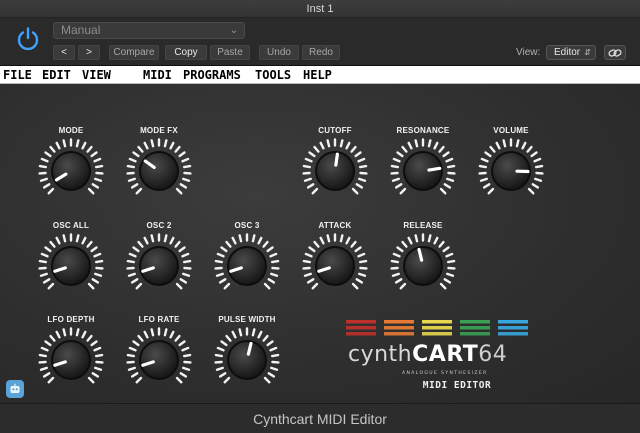 The height and width of the screenshot is (433, 640). I want to click on plugin-icon, so click(15, 389).